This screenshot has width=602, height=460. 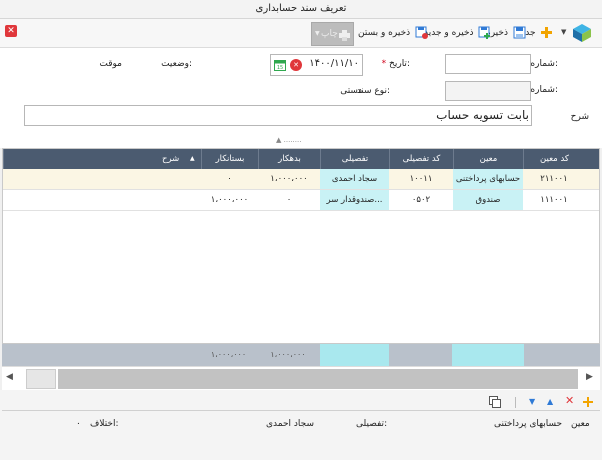 I want to click on print-dropdown-icon: ▼, so click(x=317, y=33).